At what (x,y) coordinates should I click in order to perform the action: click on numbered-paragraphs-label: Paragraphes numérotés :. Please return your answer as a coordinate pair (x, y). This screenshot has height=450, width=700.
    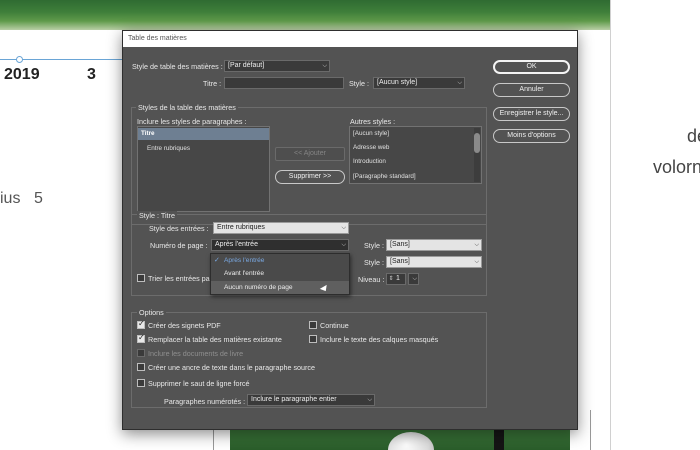
    Looking at the image, I should click on (205, 401).